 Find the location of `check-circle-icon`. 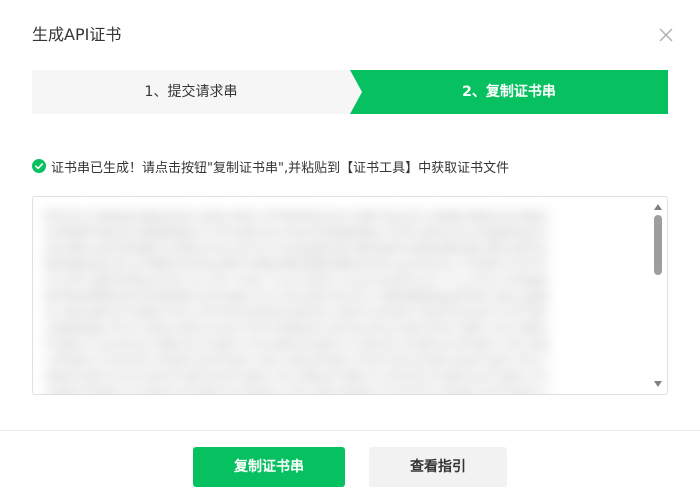

check-circle-icon is located at coordinates (39, 166).